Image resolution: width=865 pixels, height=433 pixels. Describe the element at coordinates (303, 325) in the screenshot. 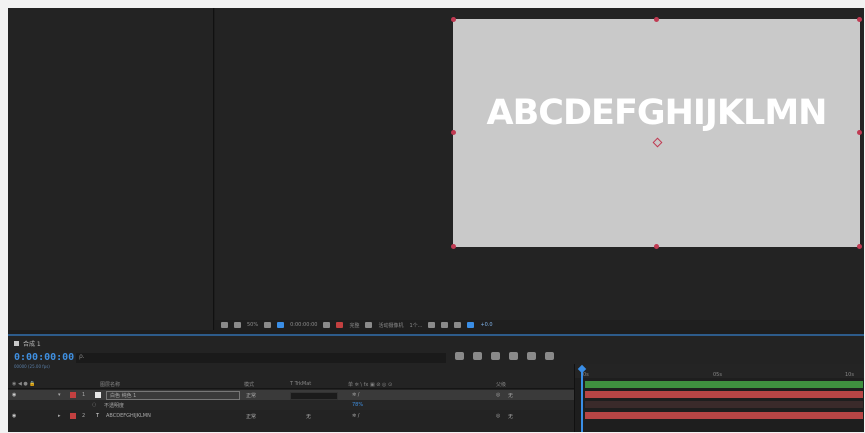

I see `viewer-timecode: 0:00:00:00` at that location.